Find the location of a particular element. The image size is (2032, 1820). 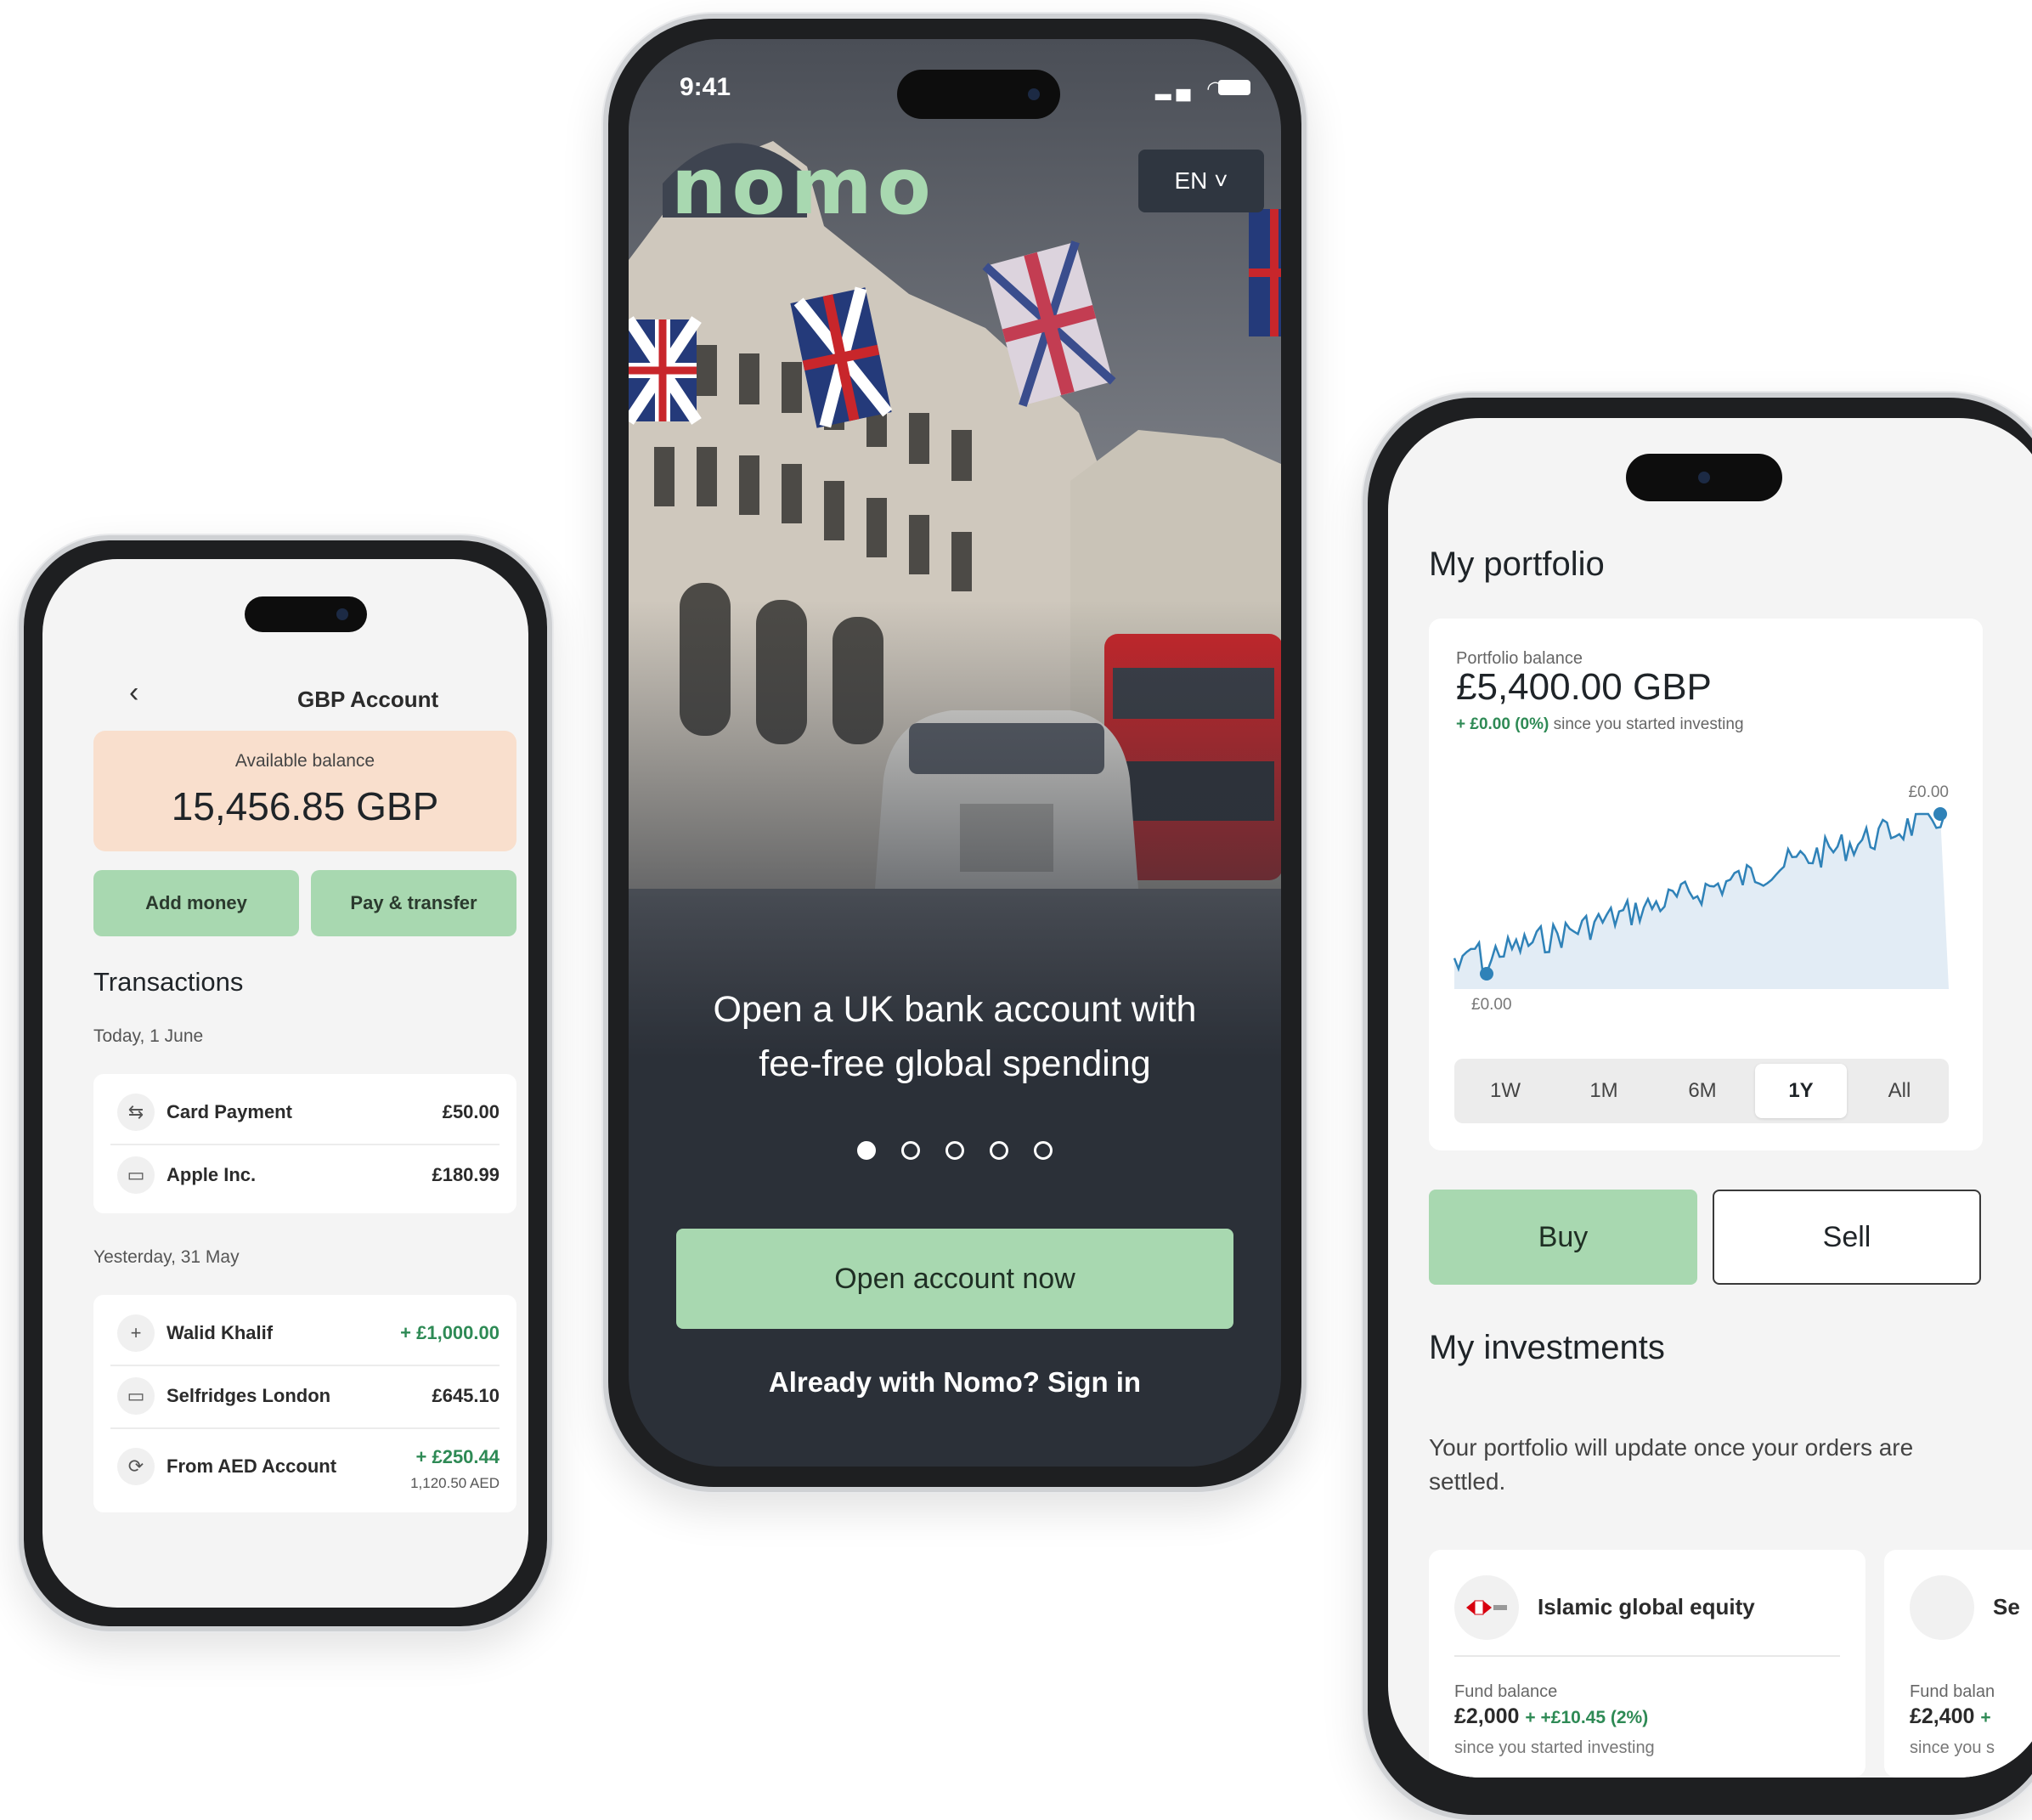

investments-heading: My investments is located at coordinates (1547, 1347).